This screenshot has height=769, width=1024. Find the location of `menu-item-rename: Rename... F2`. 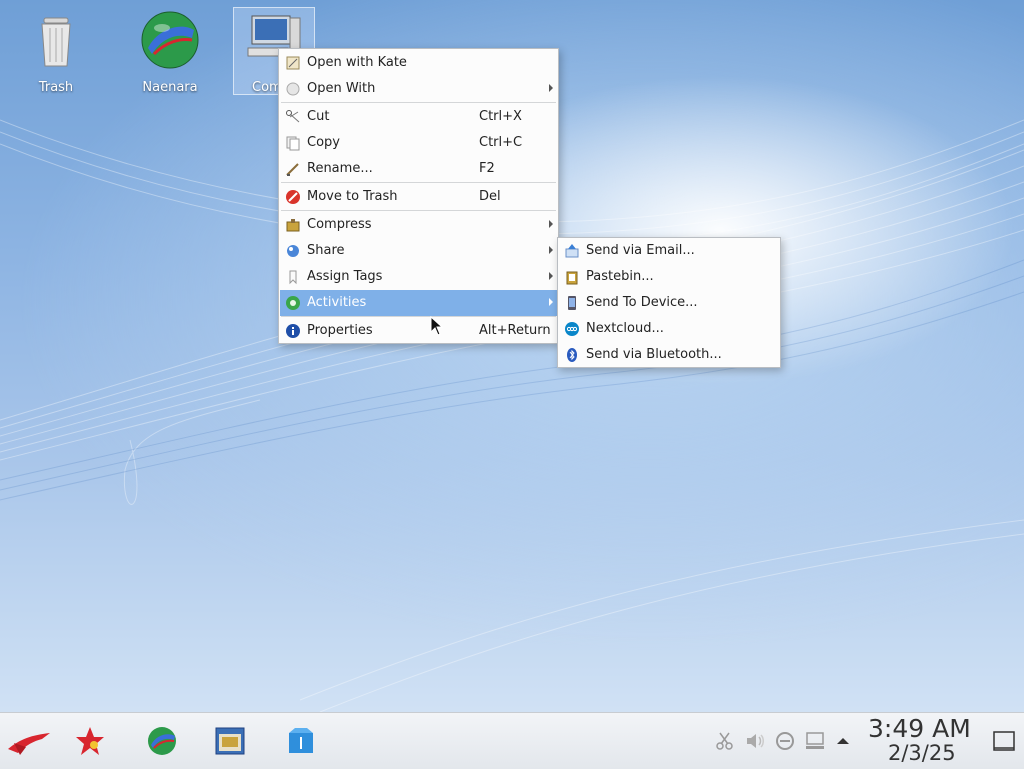

menu-item-rename: Rename... F2 is located at coordinates (418, 169).